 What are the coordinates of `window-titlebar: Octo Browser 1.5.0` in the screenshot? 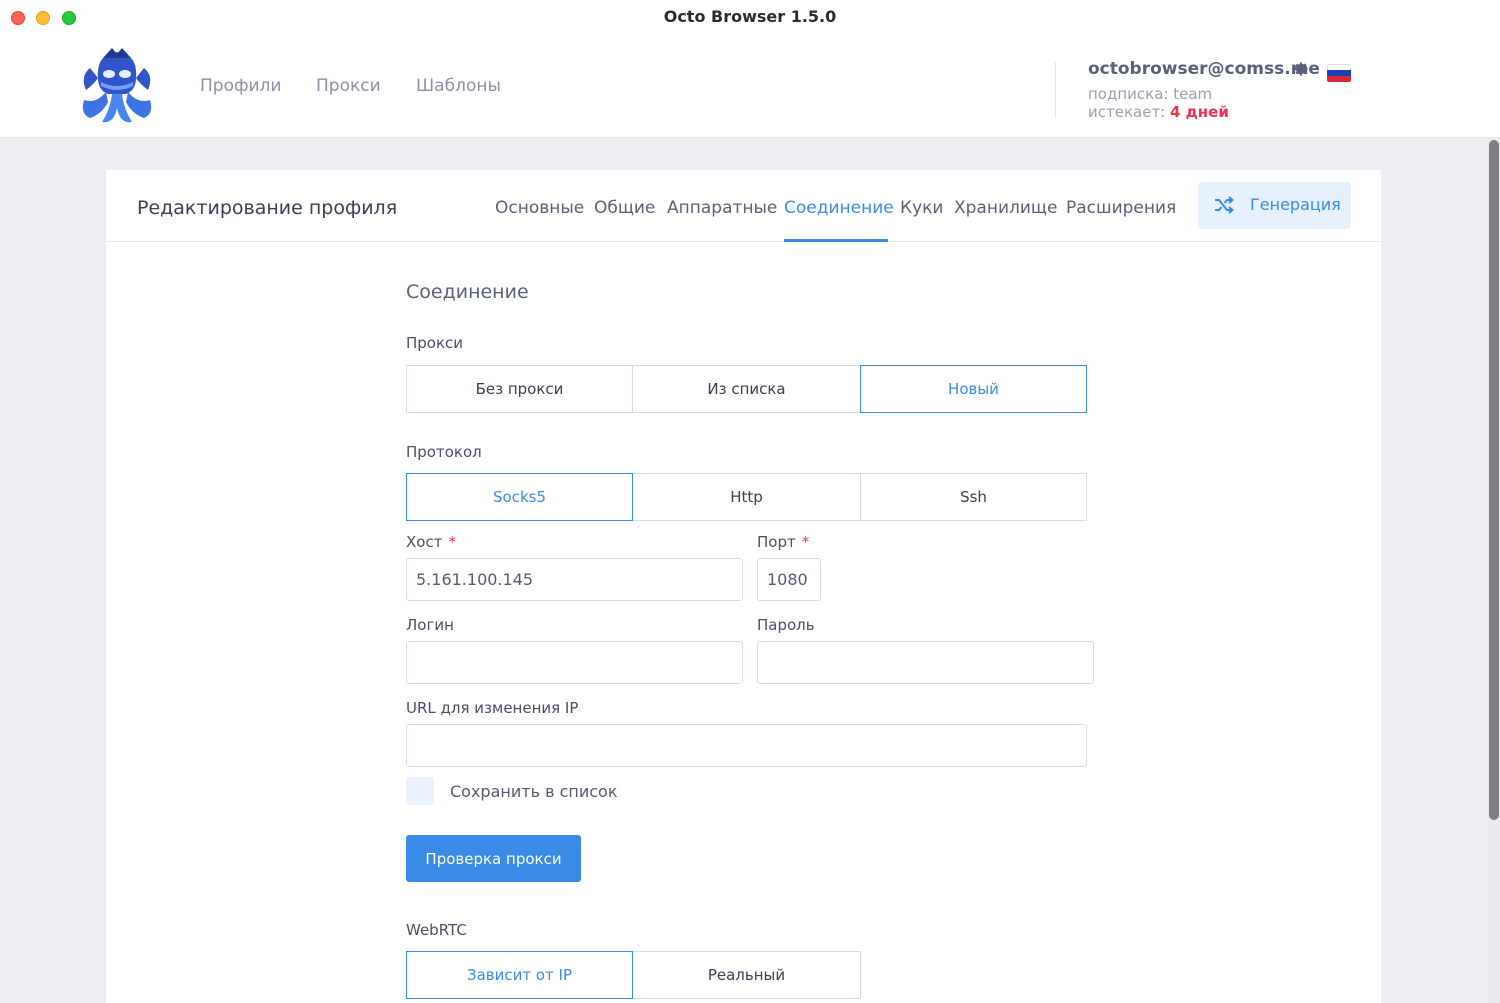 It's located at (750, 18).